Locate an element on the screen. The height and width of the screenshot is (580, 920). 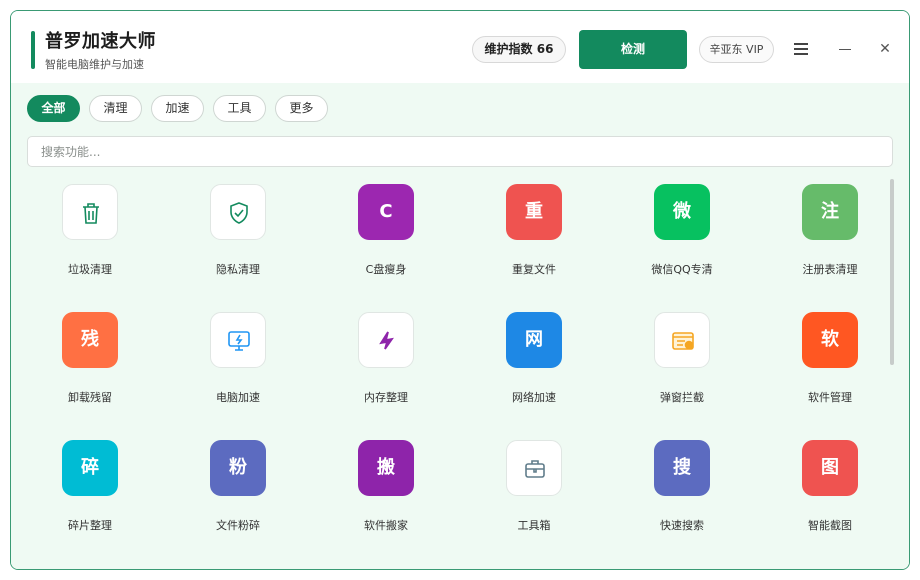
tool-tile: 内存整理 is located at coordinates (383, 367).